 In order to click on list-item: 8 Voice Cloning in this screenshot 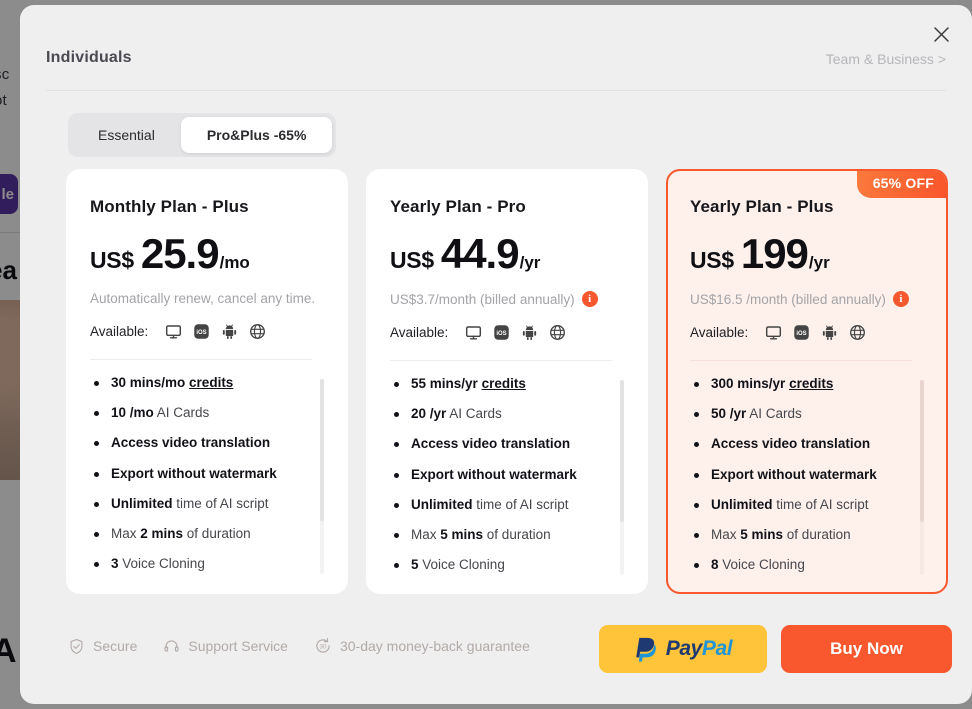, I will do `click(798, 565)`.